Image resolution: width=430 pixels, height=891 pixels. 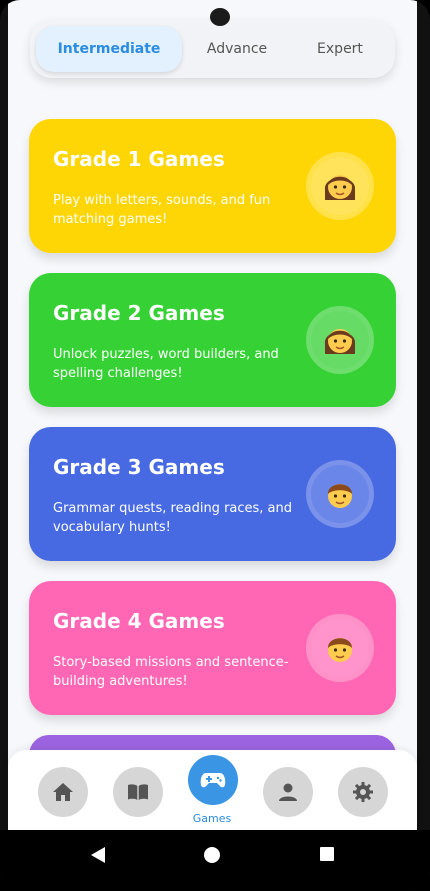 I want to click on settings-icon, so click(x=363, y=792).